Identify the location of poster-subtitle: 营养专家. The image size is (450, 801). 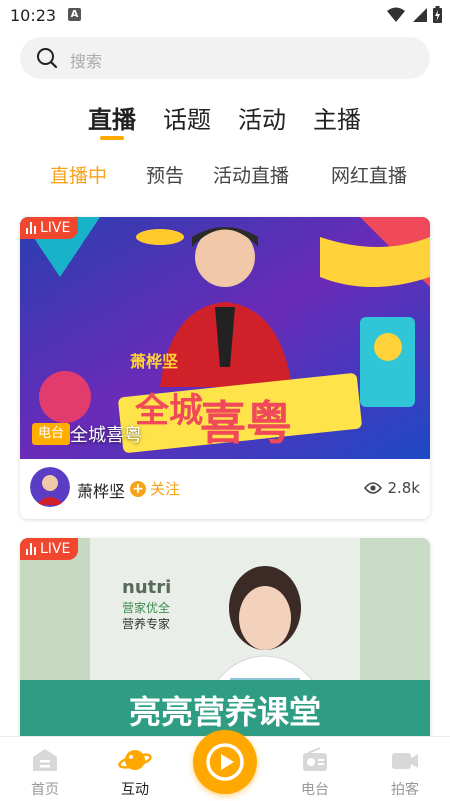
(146, 623).